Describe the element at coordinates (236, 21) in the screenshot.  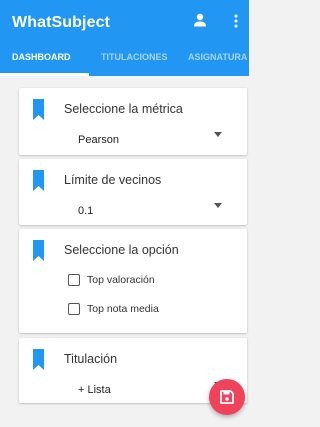
I see `more-vert-icon` at that location.